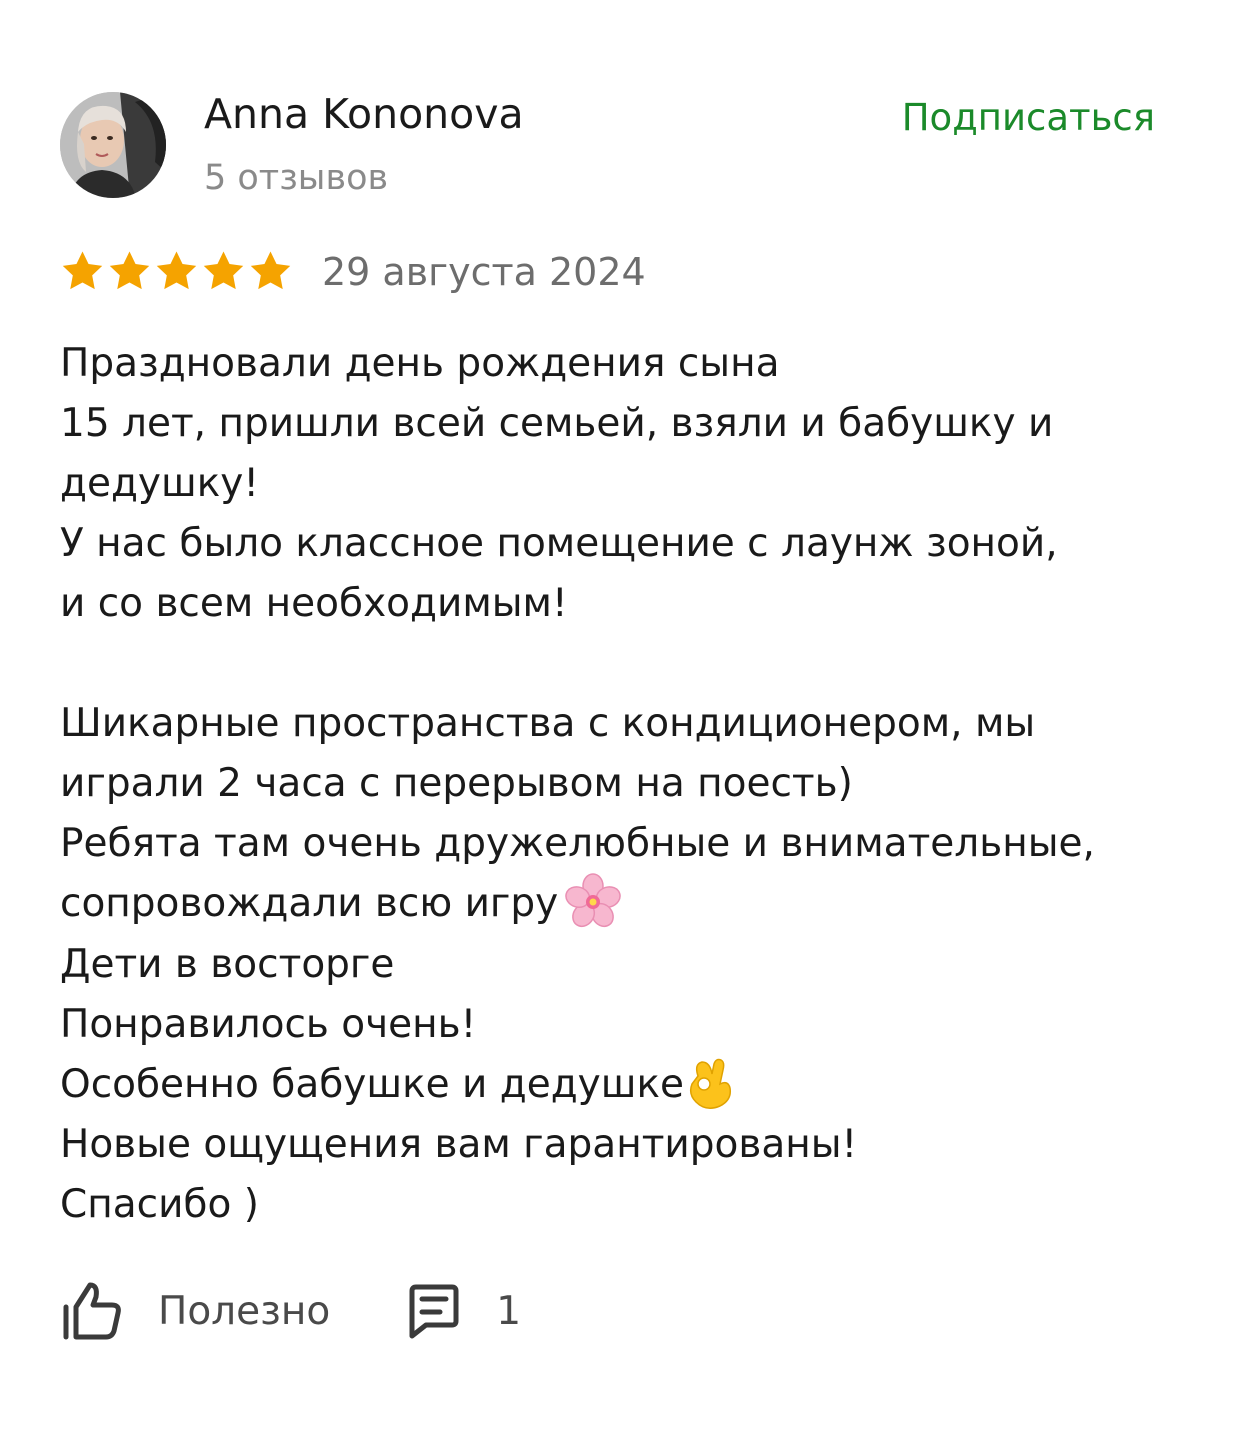 The image size is (1253, 1441). Describe the element at coordinates (710, 1083) in the screenshot. I see `ok-hand-icon` at that location.